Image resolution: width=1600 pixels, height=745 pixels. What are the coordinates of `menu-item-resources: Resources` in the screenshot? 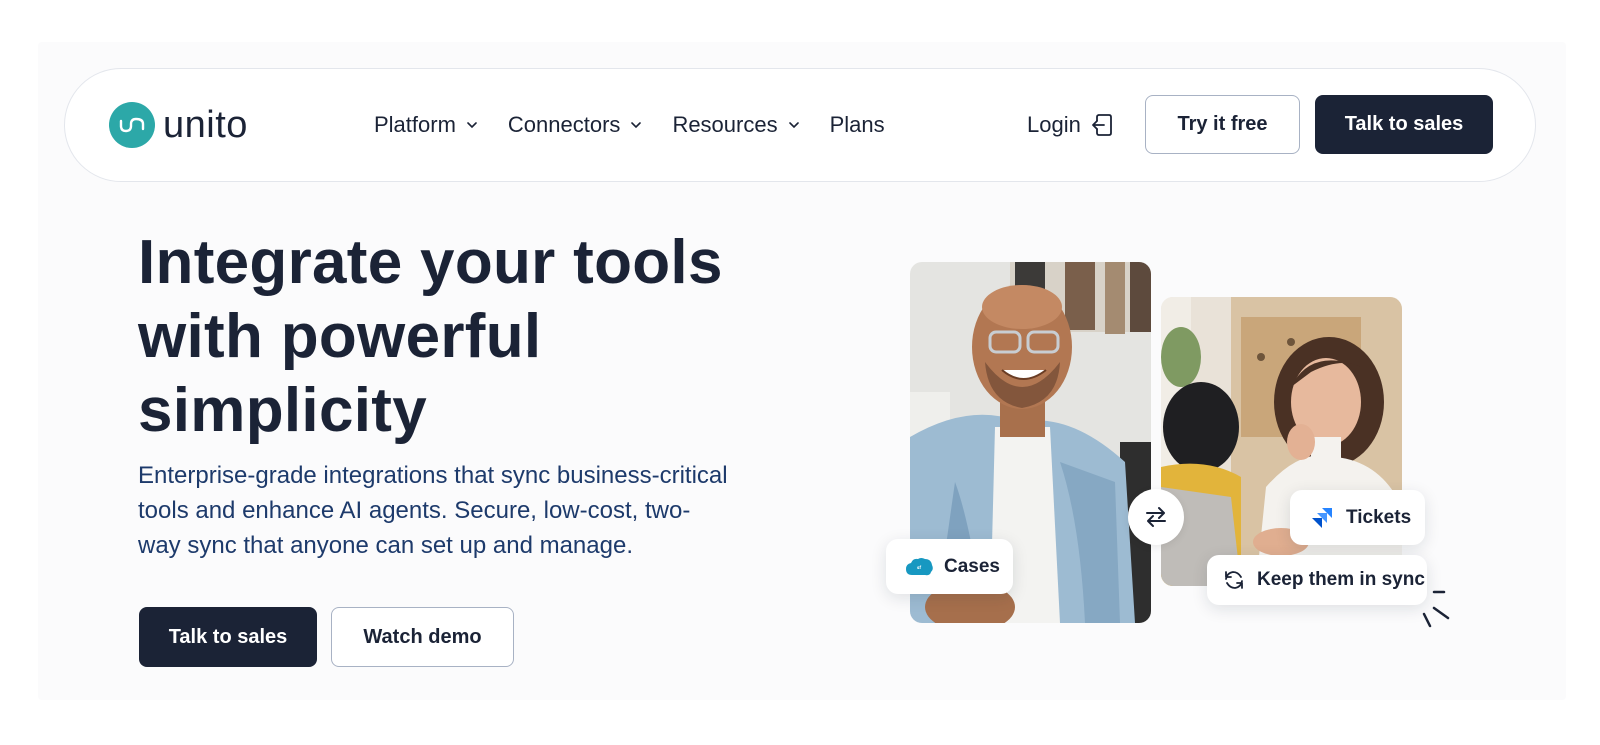 It's located at (735, 125).